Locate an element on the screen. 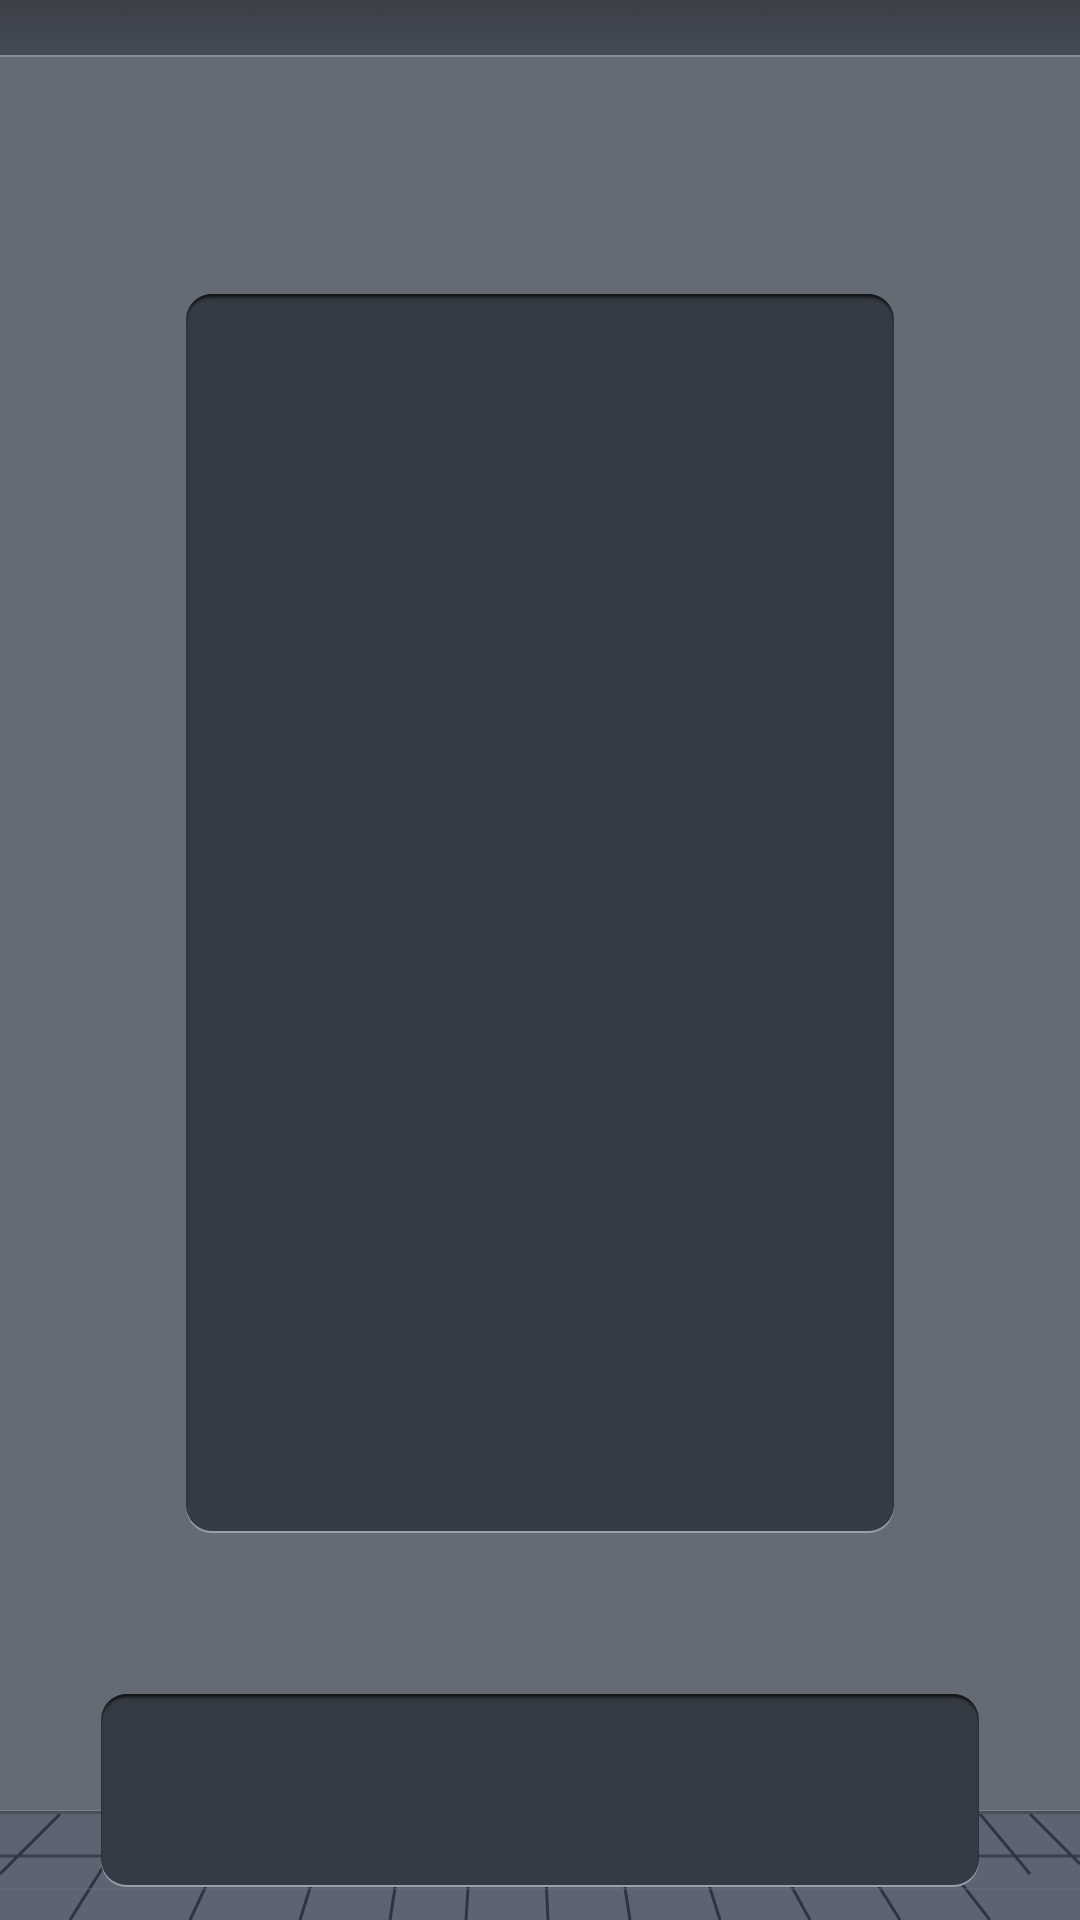  dock-panel is located at coordinates (540, 1789).